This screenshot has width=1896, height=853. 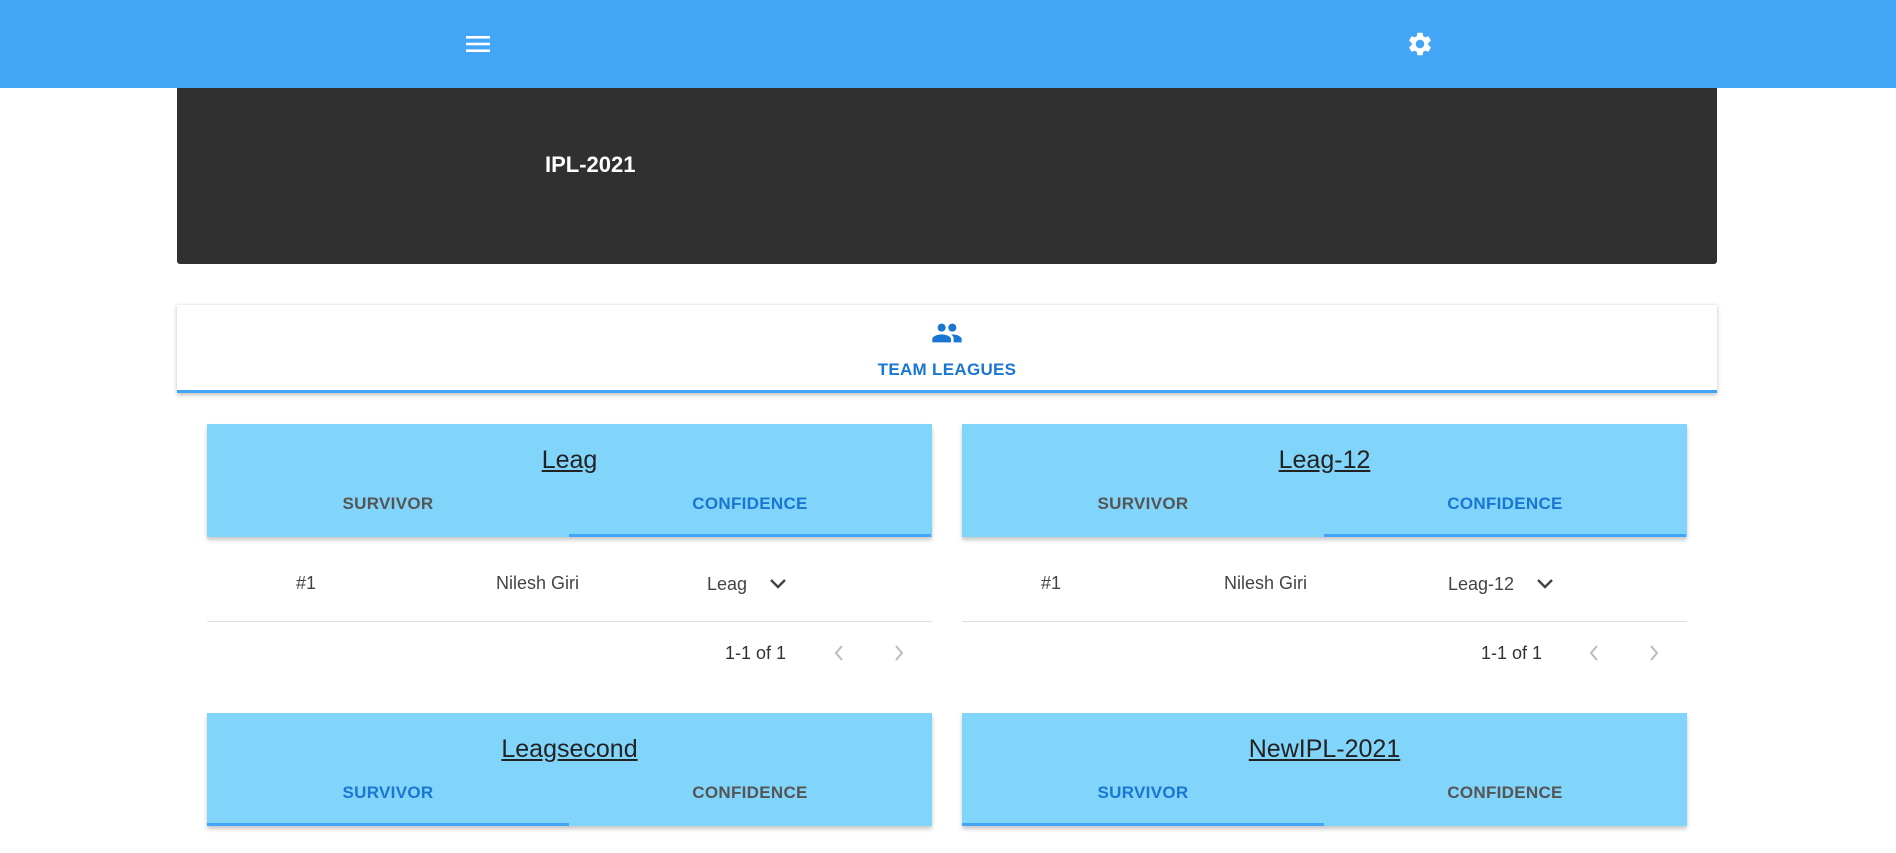 What do you see at coordinates (1324, 749) in the screenshot?
I see `league-name-link: NewIPL-2021` at bounding box center [1324, 749].